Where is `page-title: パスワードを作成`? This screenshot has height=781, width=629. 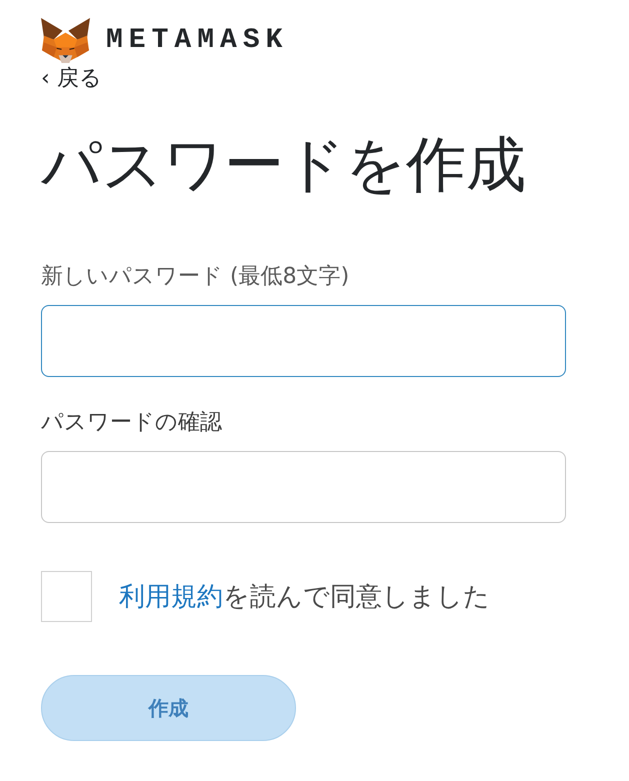 page-title: パスワードを作成 is located at coordinates (283, 165).